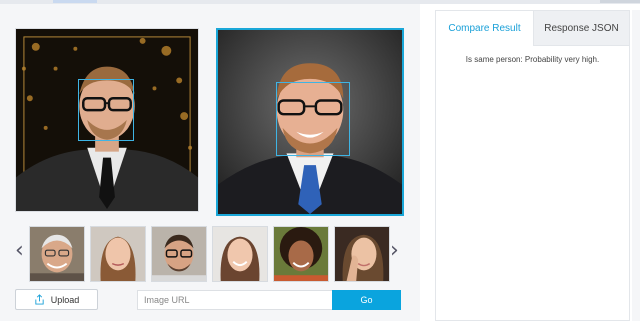 This screenshot has height=321, width=640. What do you see at coordinates (394, 251) in the screenshot?
I see `chevron-right-icon: ›` at bounding box center [394, 251].